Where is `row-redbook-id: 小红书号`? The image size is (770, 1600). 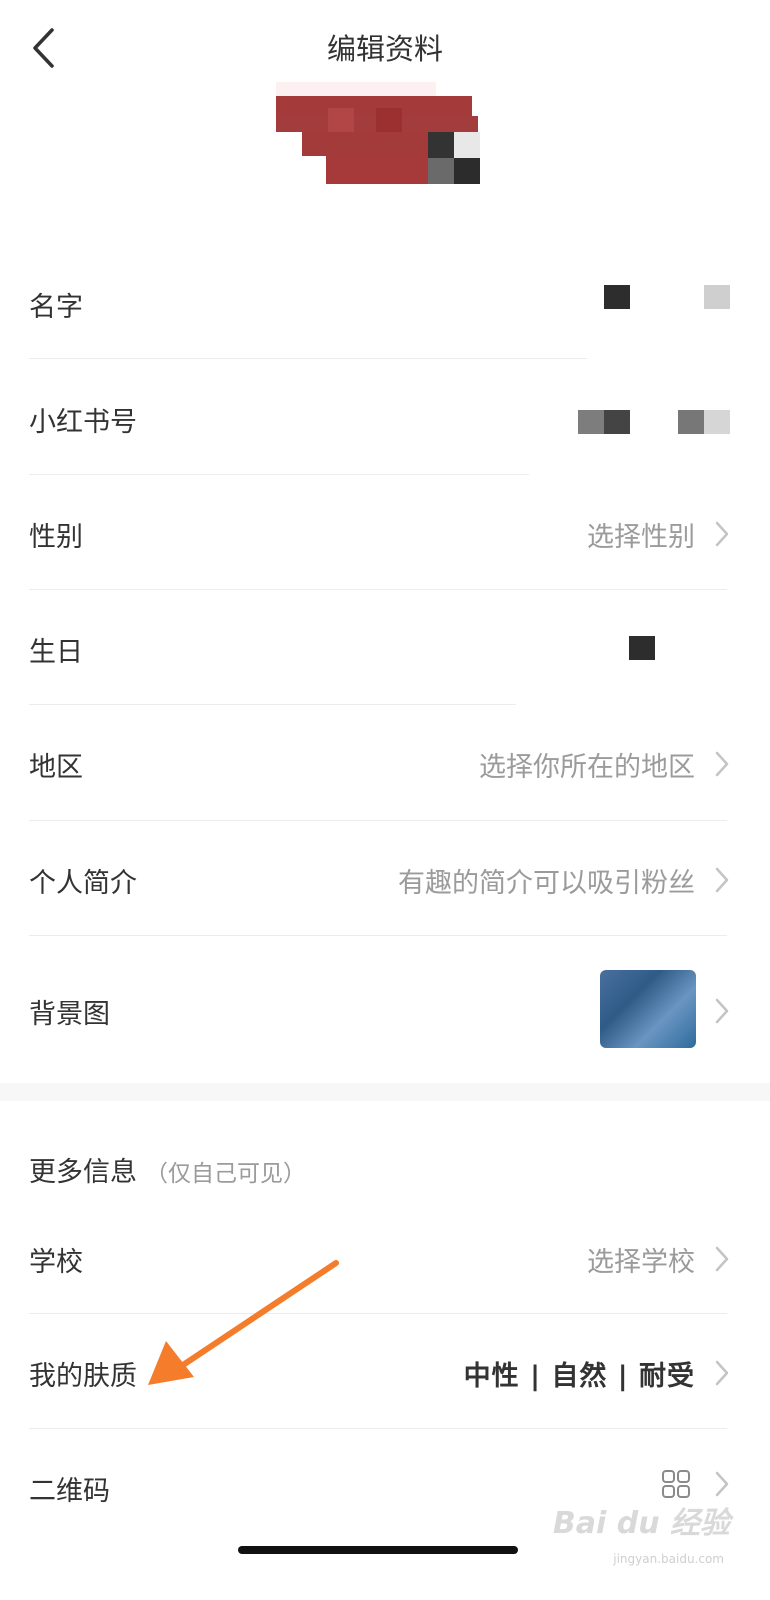
row-redbook-id: 小红书号 is located at coordinates (385, 417).